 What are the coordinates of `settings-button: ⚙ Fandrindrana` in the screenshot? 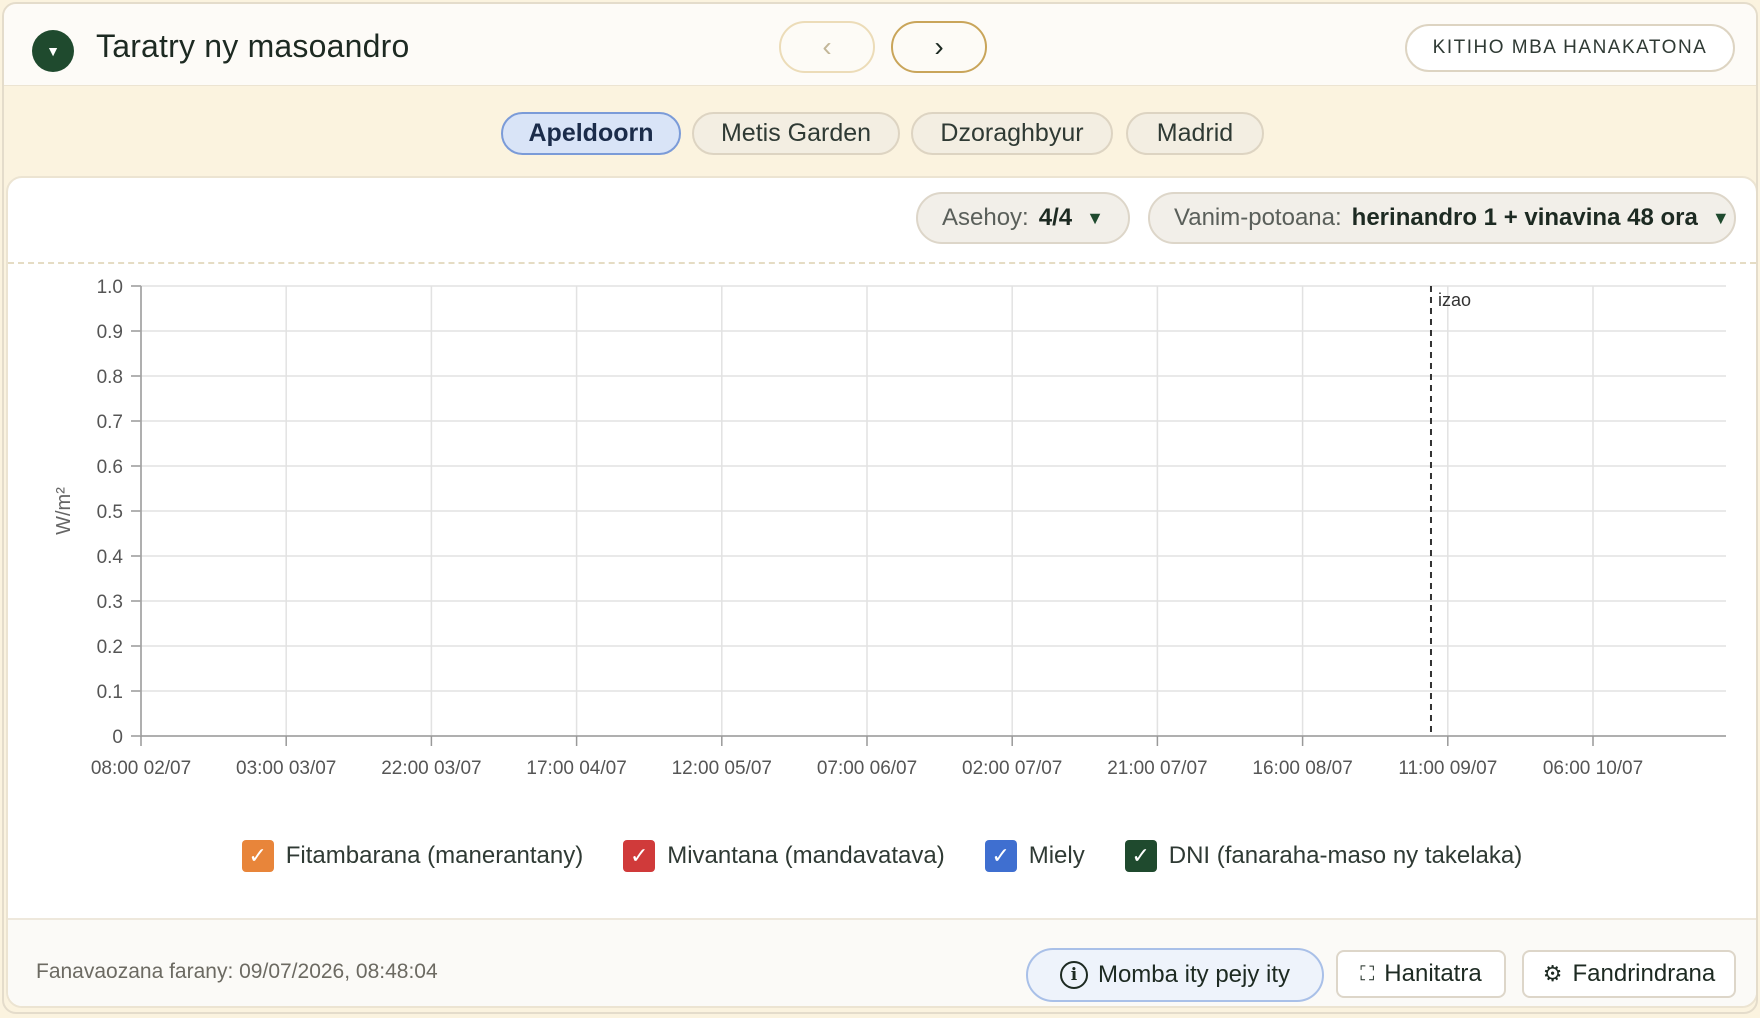 It's located at (1629, 974).